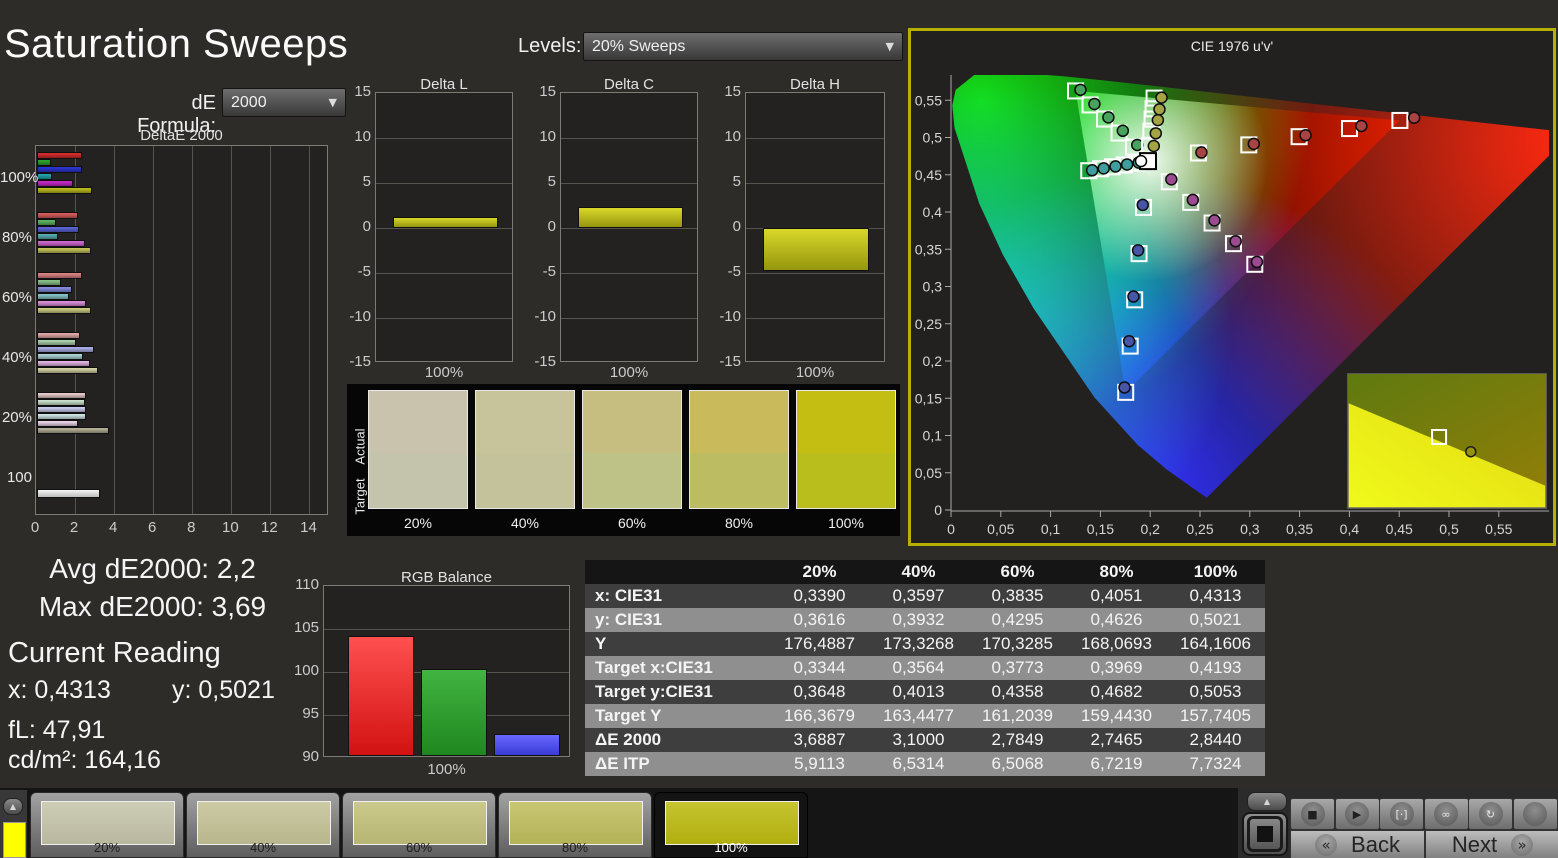 This screenshot has width=1558, height=858. Describe the element at coordinates (1193, 200) in the screenshot. I see `cie-measured-marker-magenta` at that location.